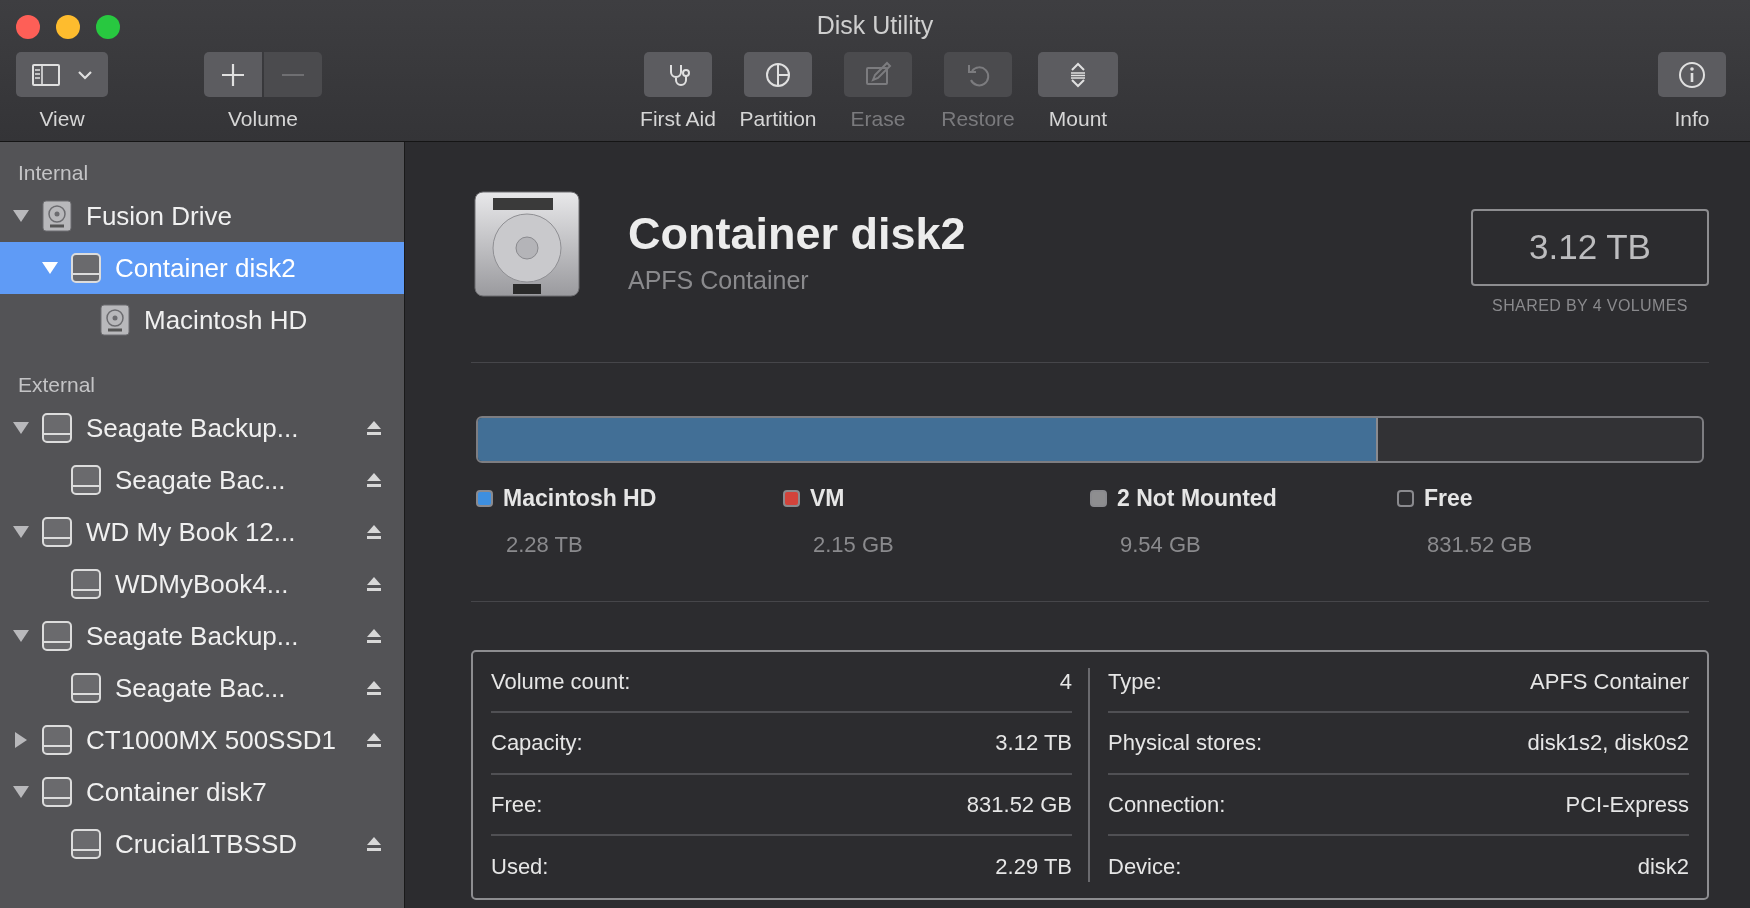 The image size is (1750, 908). Describe the element at coordinates (719, 280) in the screenshot. I see `container-type: APFS Container` at that location.